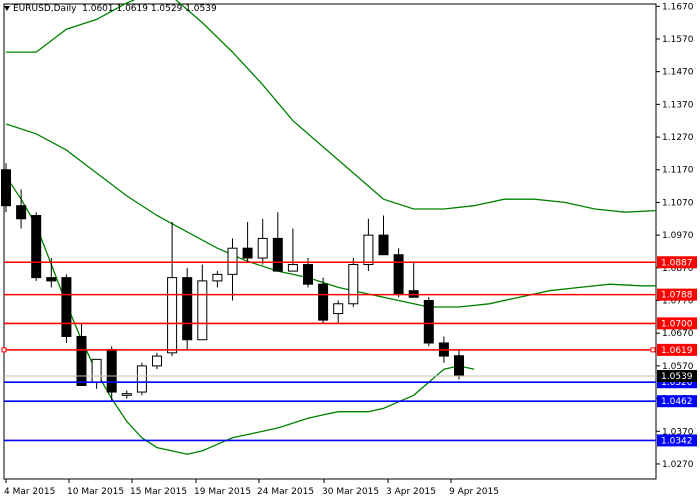 This screenshot has height=499, width=700. What do you see at coordinates (678, 171) in the screenshot?
I see `y-tick-label: 1.1170` at bounding box center [678, 171].